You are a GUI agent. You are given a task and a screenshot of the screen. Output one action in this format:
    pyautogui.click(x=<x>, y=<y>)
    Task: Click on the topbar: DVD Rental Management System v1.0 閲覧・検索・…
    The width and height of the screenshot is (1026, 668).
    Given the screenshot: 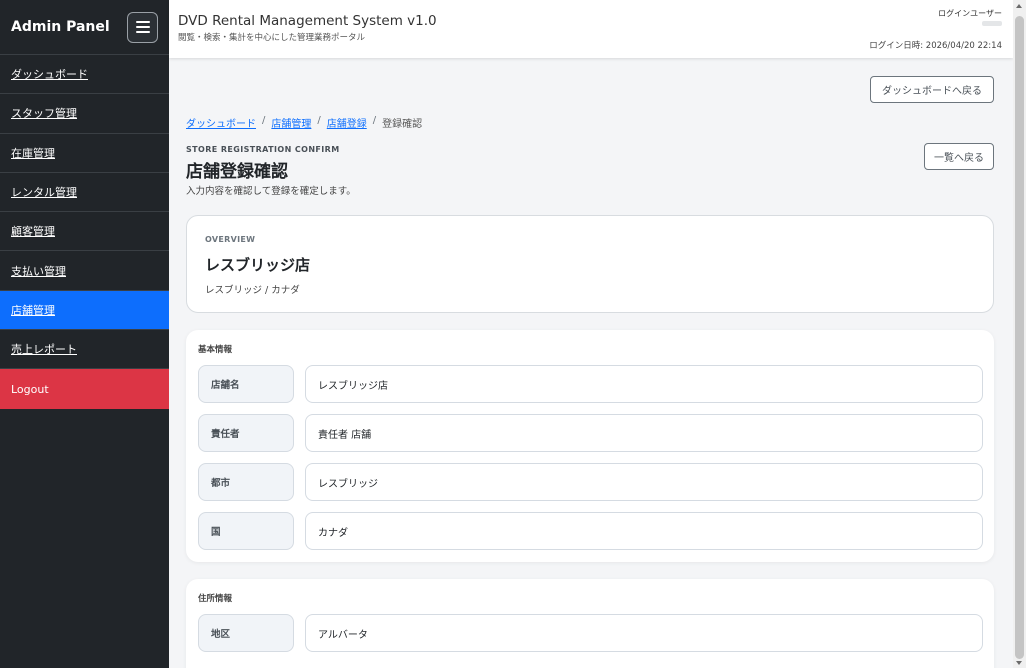 What is the action you would take?
    pyautogui.click(x=591, y=29)
    